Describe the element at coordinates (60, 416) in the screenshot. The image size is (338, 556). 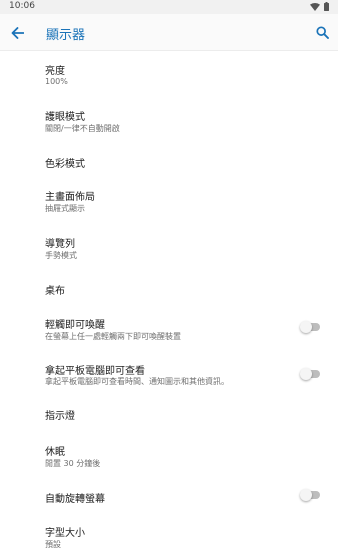
I see `setting-title: 指示燈` at that location.